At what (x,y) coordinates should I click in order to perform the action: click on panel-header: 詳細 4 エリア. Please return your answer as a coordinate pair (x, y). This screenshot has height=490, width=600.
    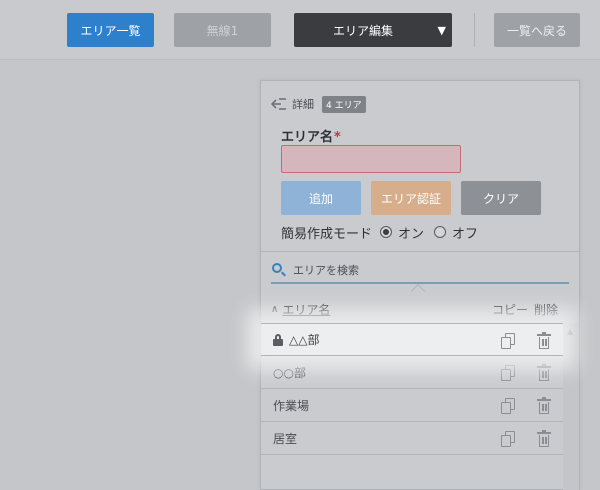
    Looking at the image, I should click on (318, 104).